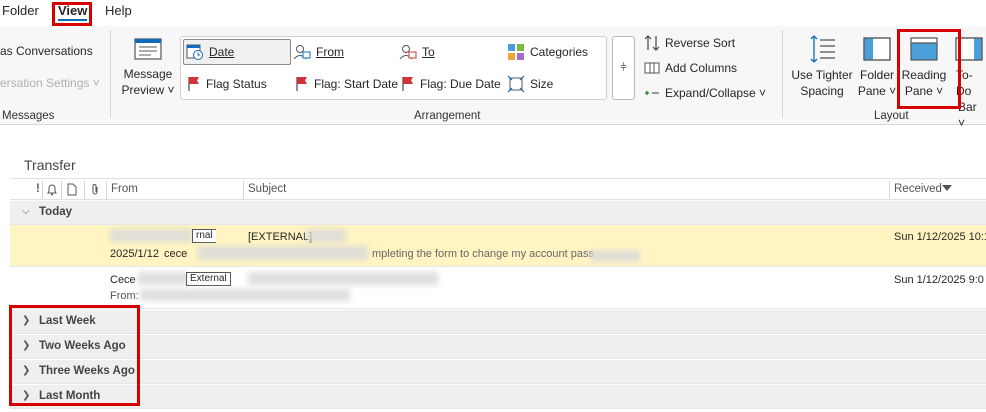  Describe the element at coordinates (822, 91) in the screenshot. I see `tighter-spacing-label-2: Spacing` at that location.